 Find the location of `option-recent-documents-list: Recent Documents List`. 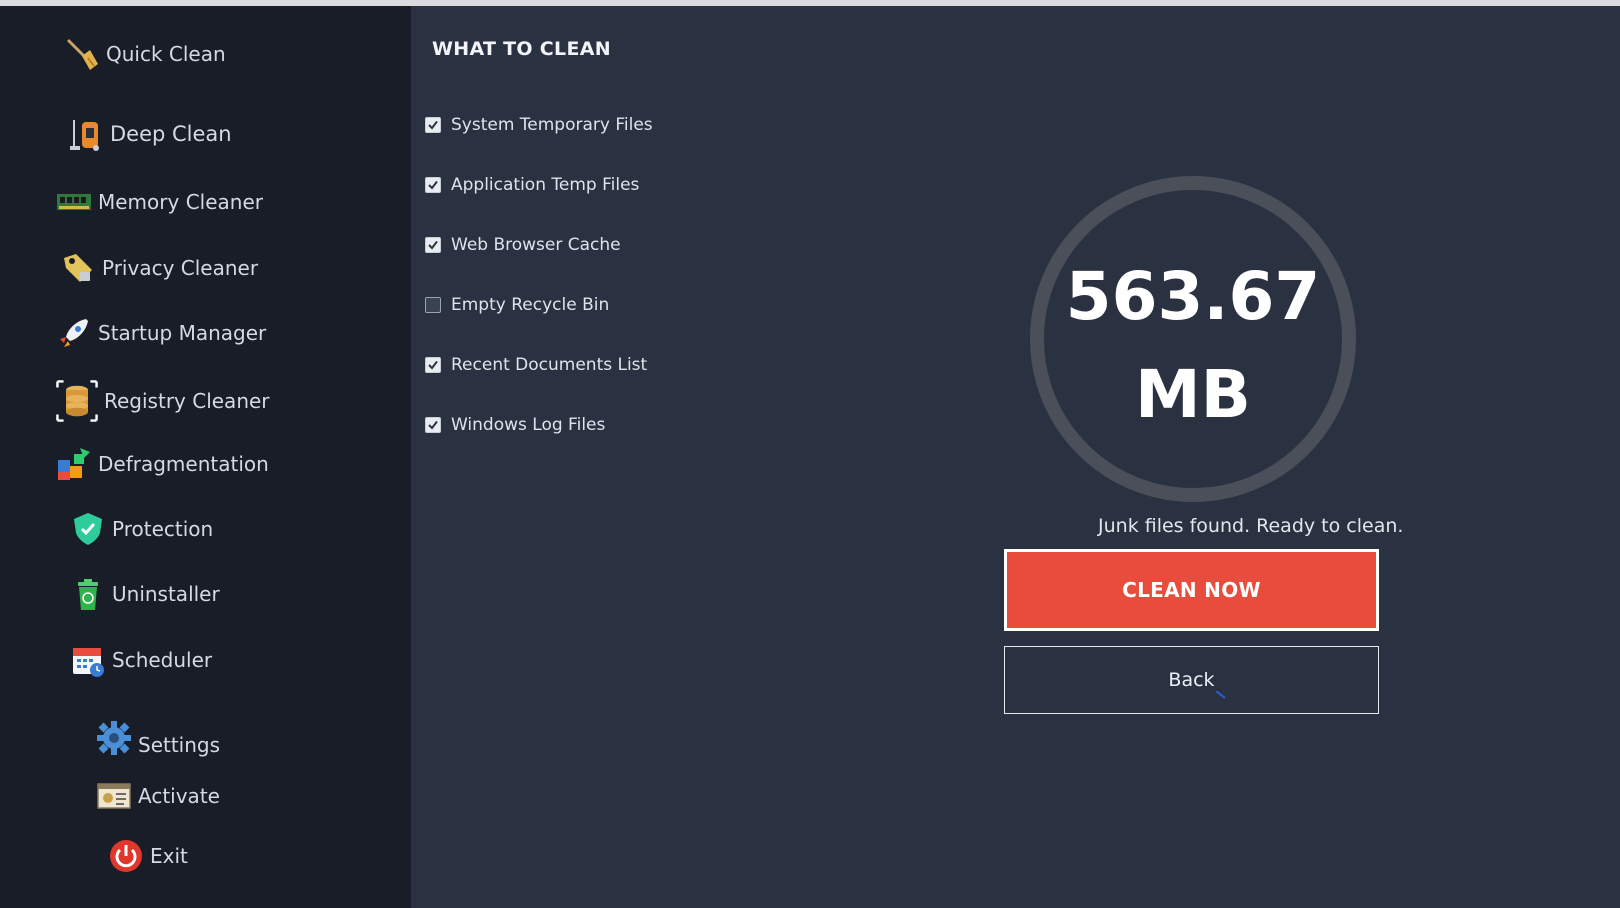

option-recent-documents-list: Recent Documents List is located at coordinates (536, 365).